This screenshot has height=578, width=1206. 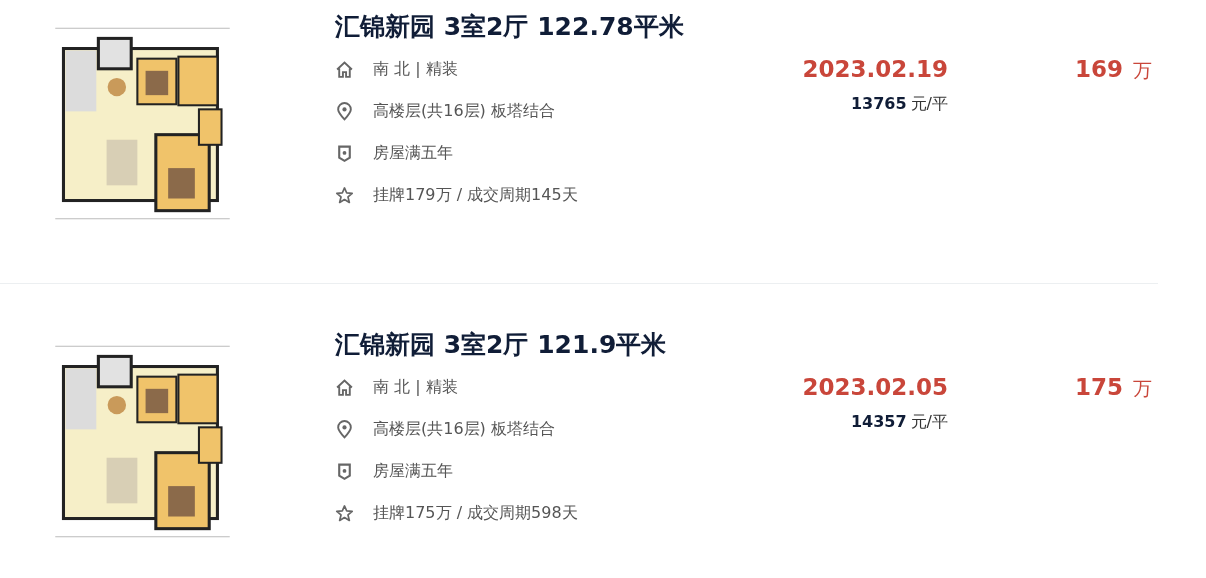 What do you see at coordinates (875, 387) in the screenshot?
I see `deal-date: 2023.02.05` at bounding box center [875, 387].